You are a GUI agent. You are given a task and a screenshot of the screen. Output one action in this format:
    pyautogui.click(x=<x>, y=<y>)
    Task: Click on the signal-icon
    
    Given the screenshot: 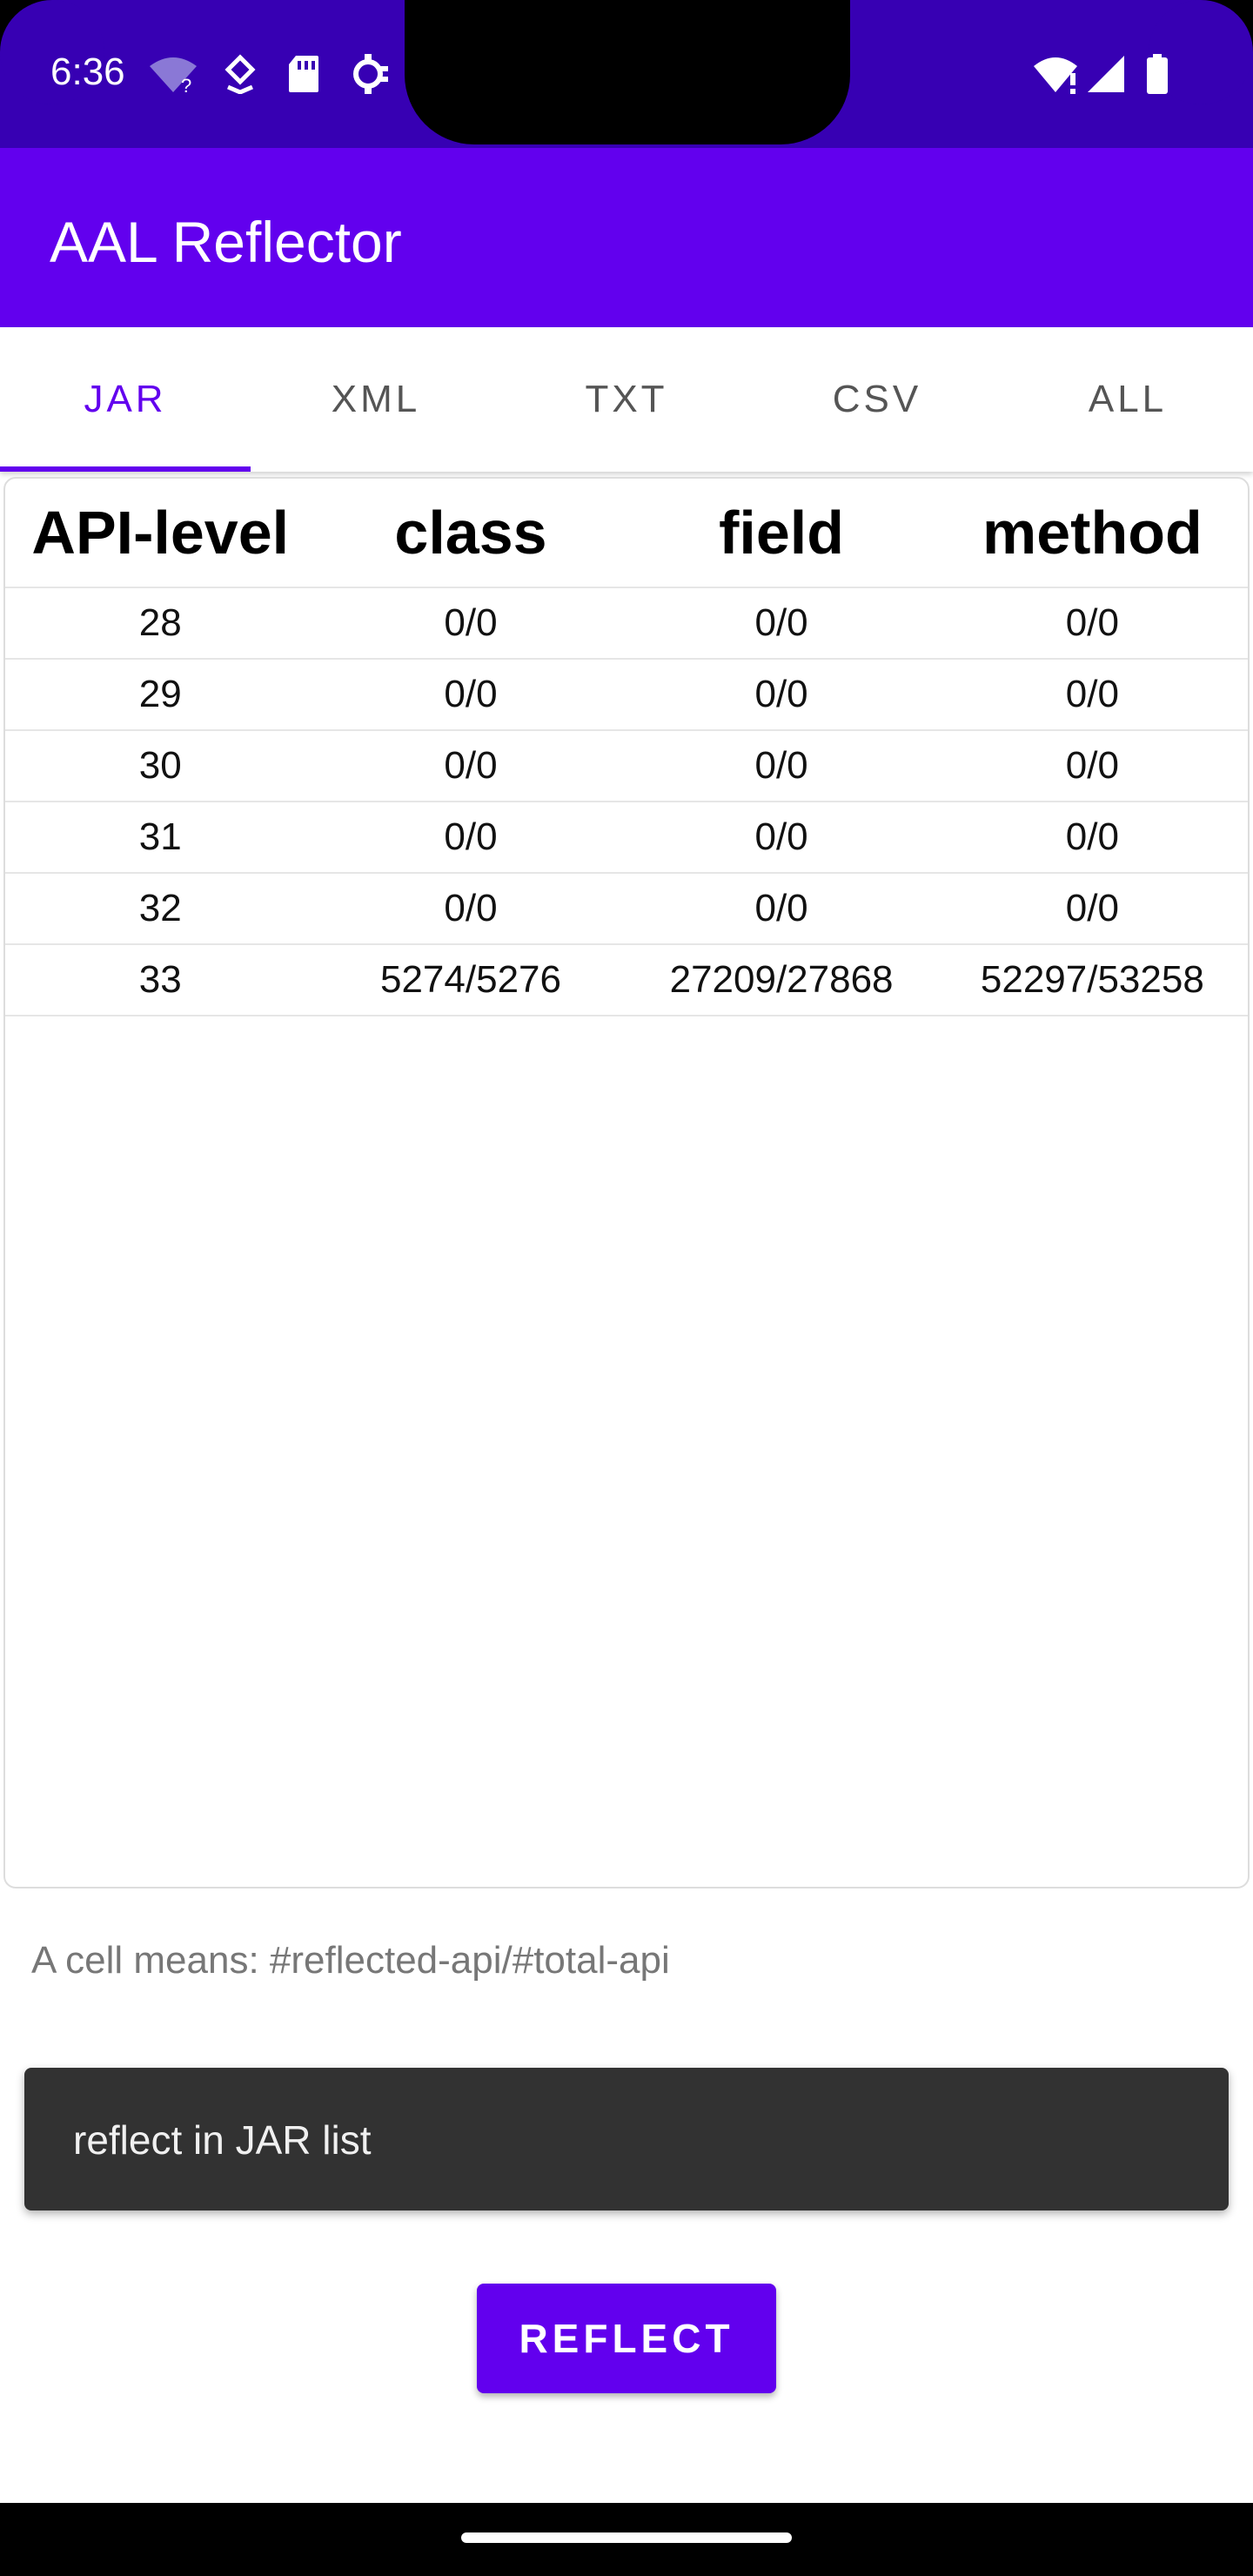 What is the action you would take?
    pyautogui.click(x=1106, y=74)
    